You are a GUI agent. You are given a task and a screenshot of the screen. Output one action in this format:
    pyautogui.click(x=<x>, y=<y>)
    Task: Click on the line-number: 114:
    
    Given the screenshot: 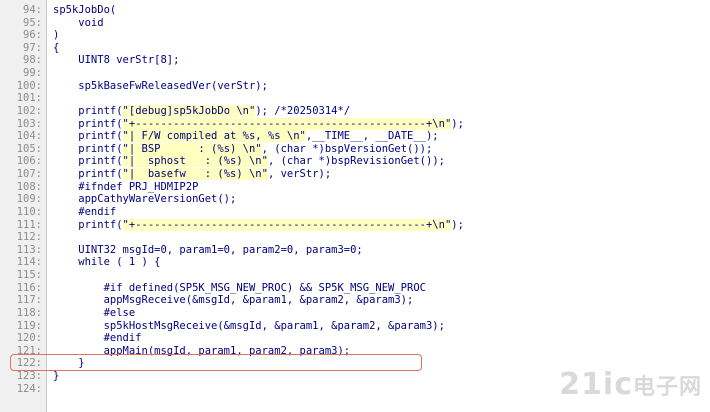 What is the action you would take?
    pyautogui.click(x=29, y=262)
    